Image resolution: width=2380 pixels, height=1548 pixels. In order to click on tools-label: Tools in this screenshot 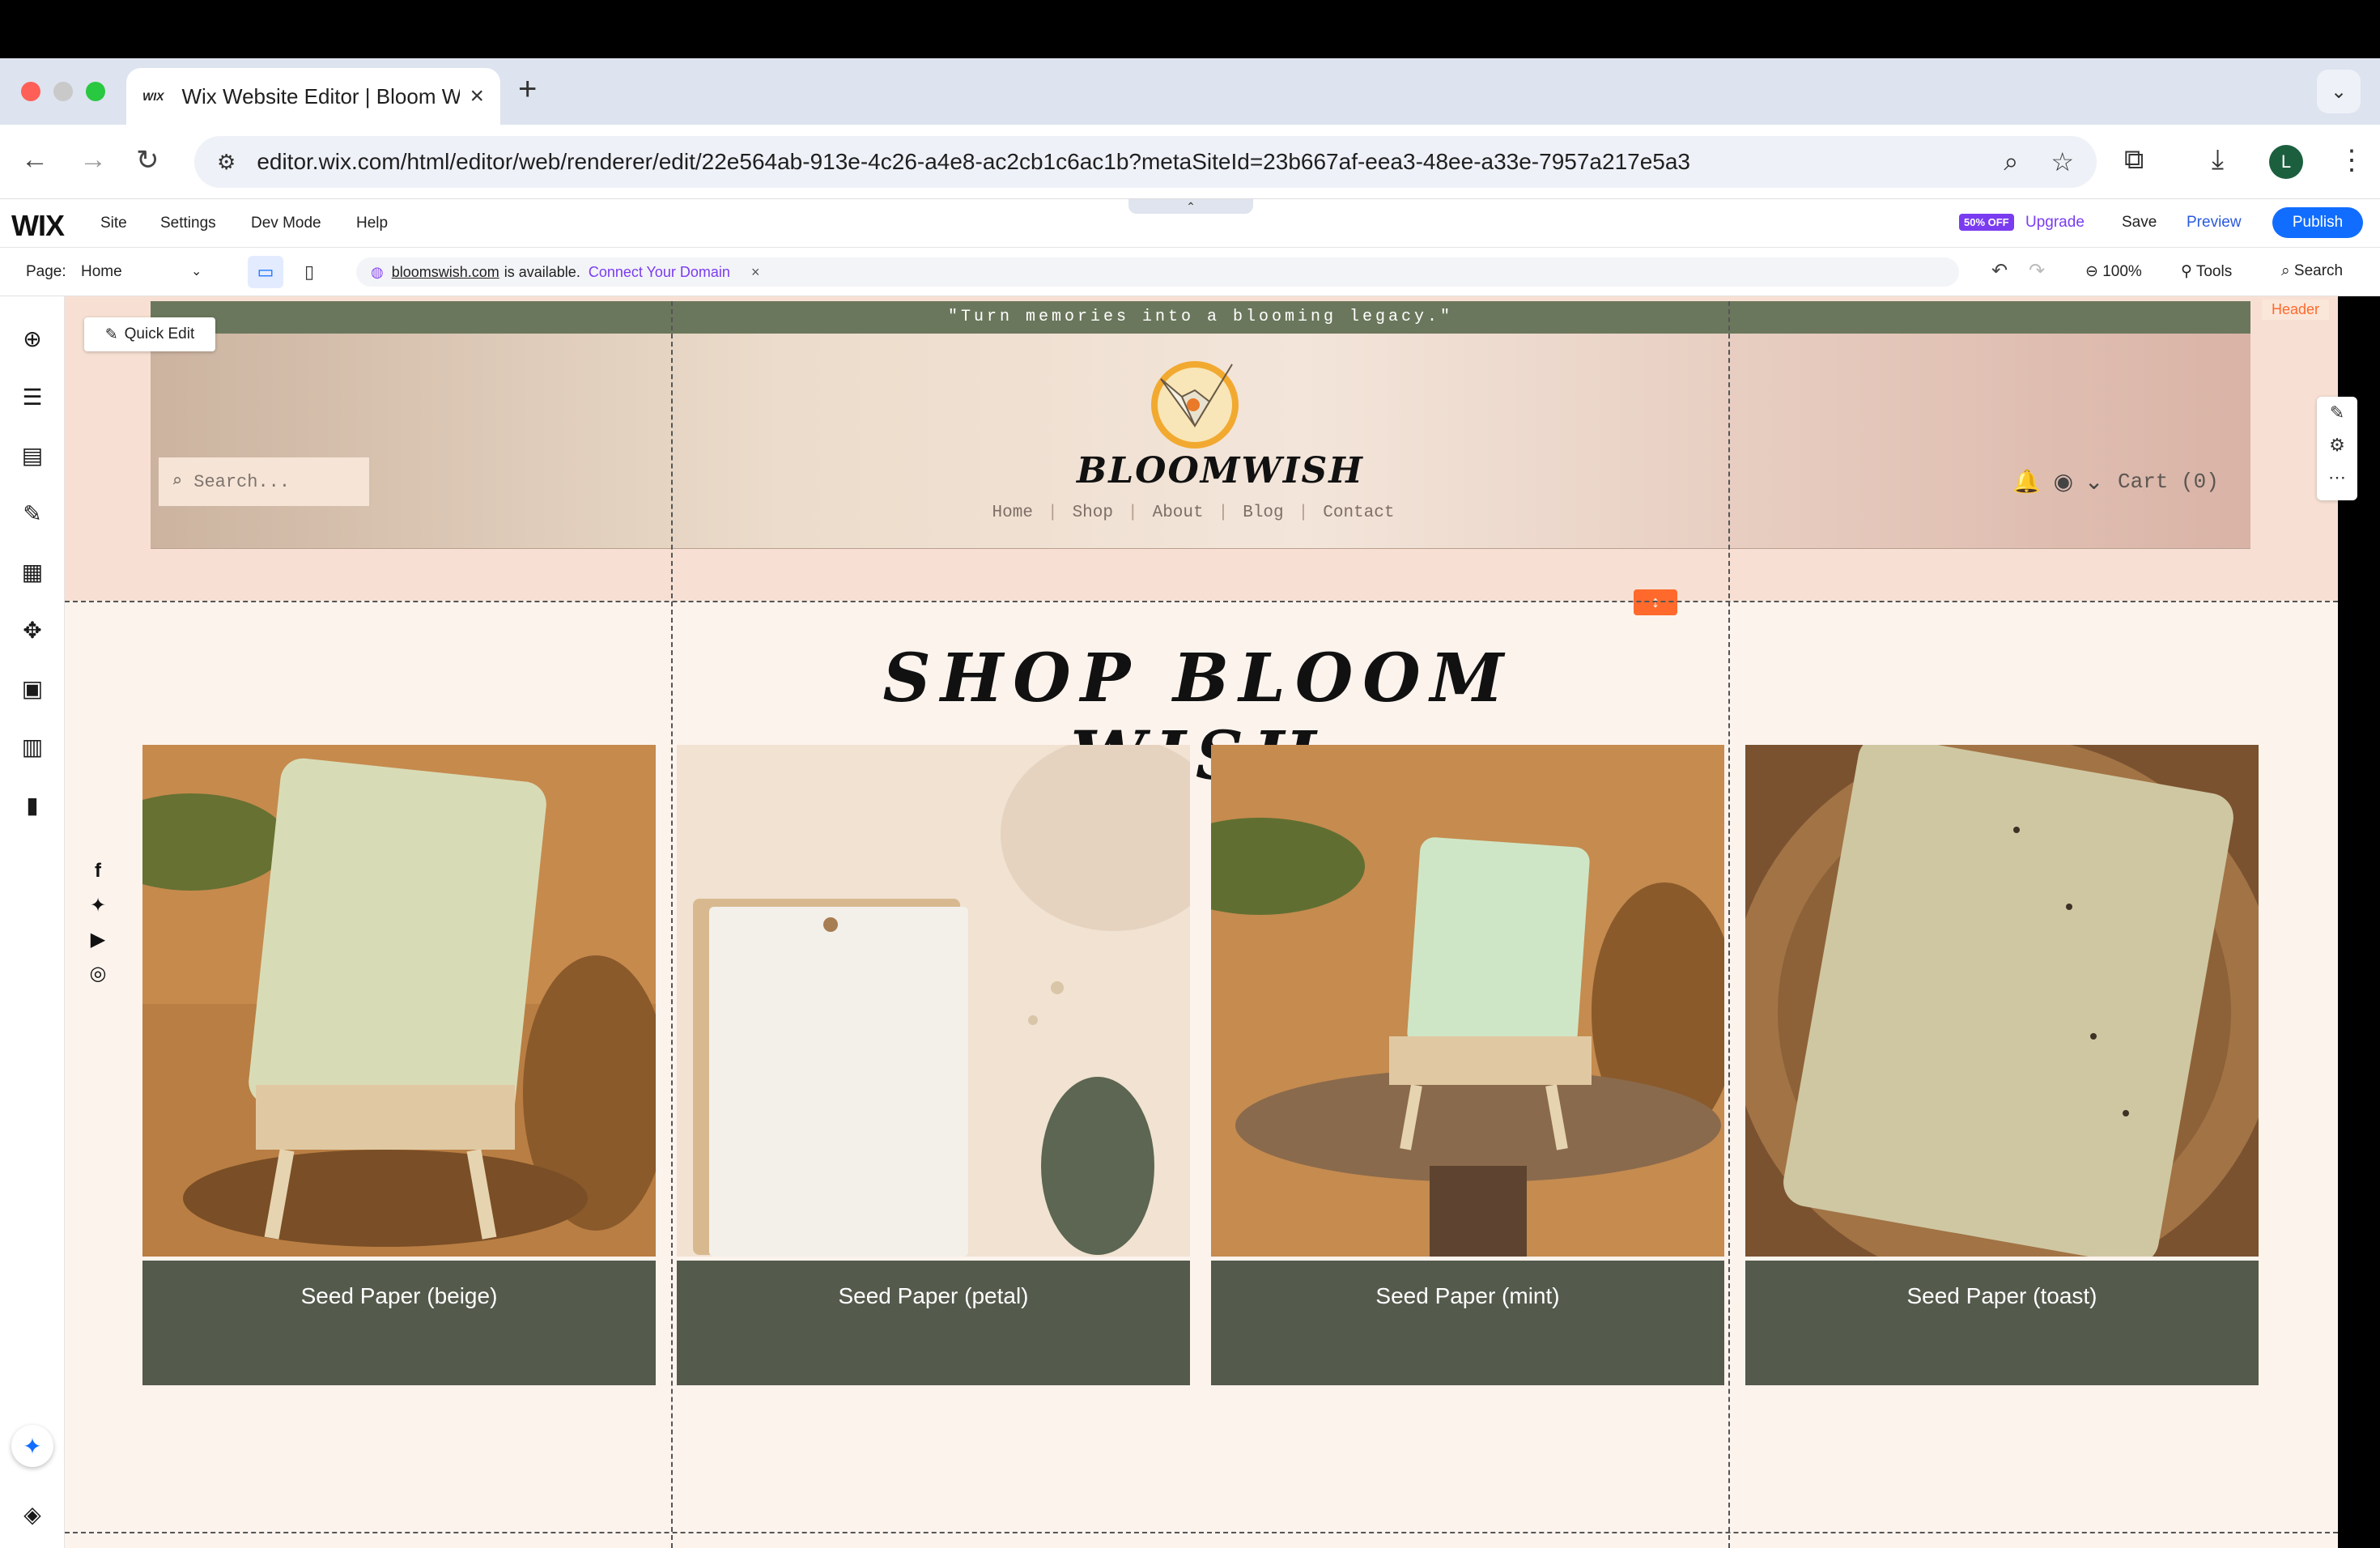, I will do `click(2214, 272)`.